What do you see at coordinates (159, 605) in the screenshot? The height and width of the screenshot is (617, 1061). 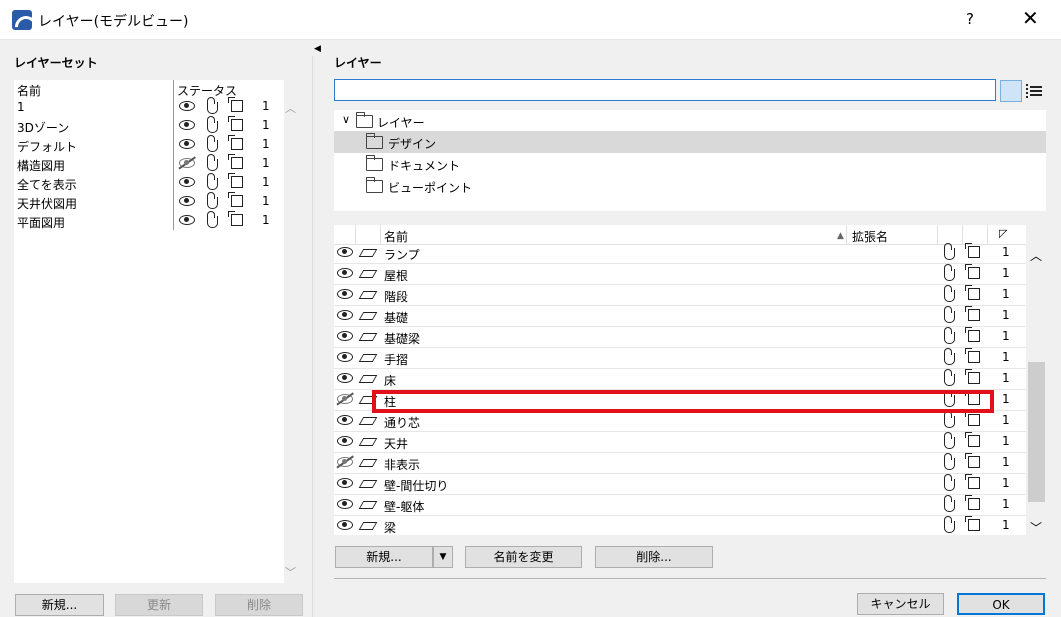 I see `update-set-button: 更新` at bounding box center [159, 605].